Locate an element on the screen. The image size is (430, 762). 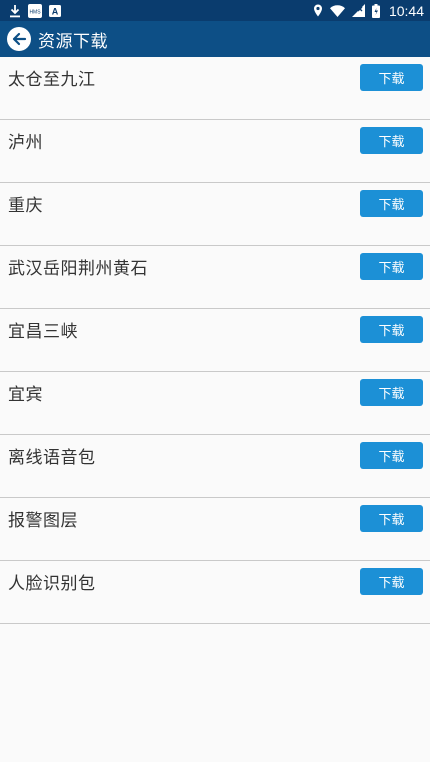
download-icon is located at coordinates (15, 11).